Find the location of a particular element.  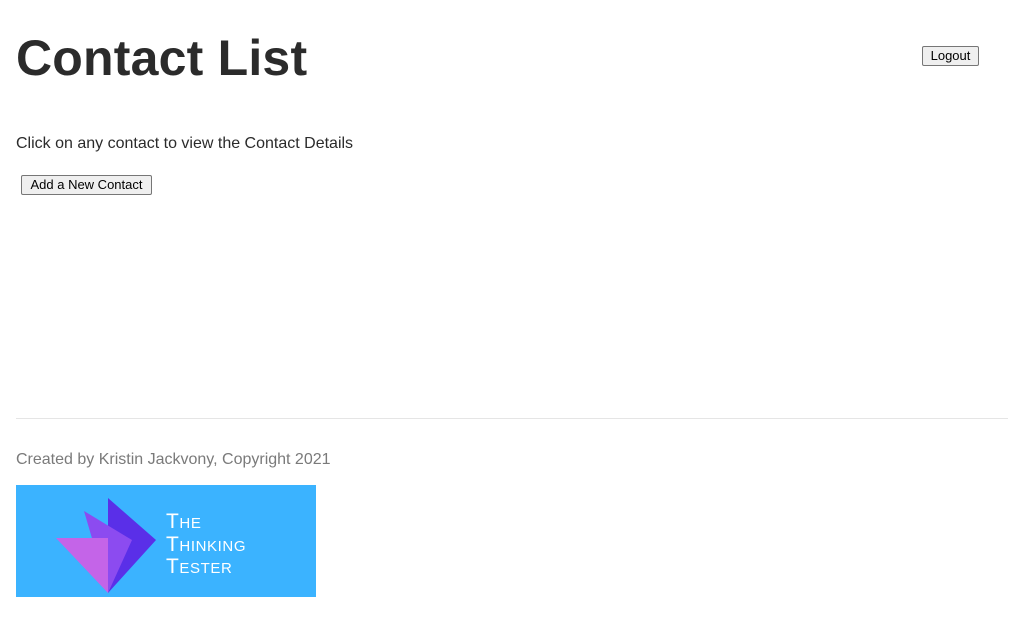

logo-text-line-2: Thinking is located at coordinates (206, 544).